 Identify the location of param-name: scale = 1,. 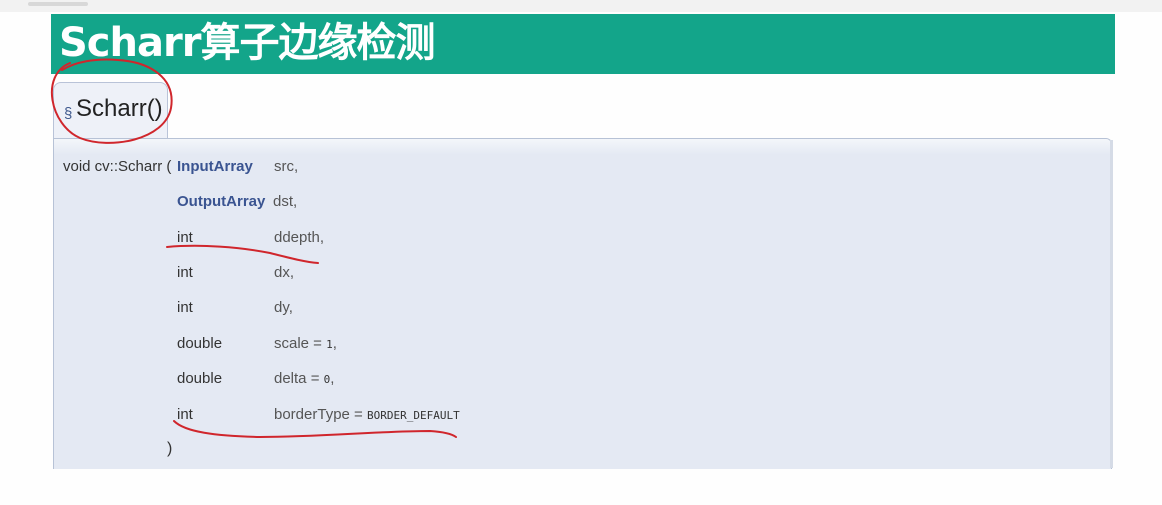
(305, 343).